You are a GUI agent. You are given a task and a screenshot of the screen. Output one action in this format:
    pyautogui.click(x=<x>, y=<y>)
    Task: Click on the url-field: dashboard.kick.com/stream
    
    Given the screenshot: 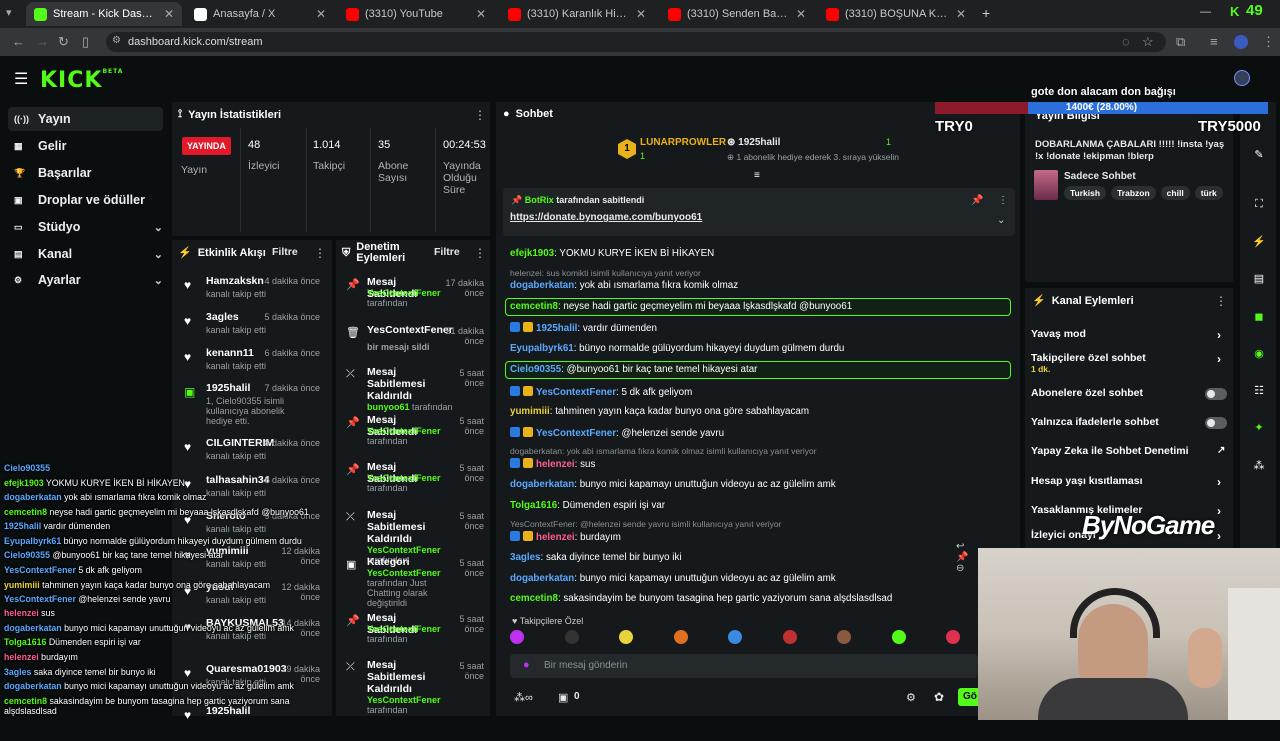 What is the action you would take?
    pyautogui.click(x=636, y=42)
    